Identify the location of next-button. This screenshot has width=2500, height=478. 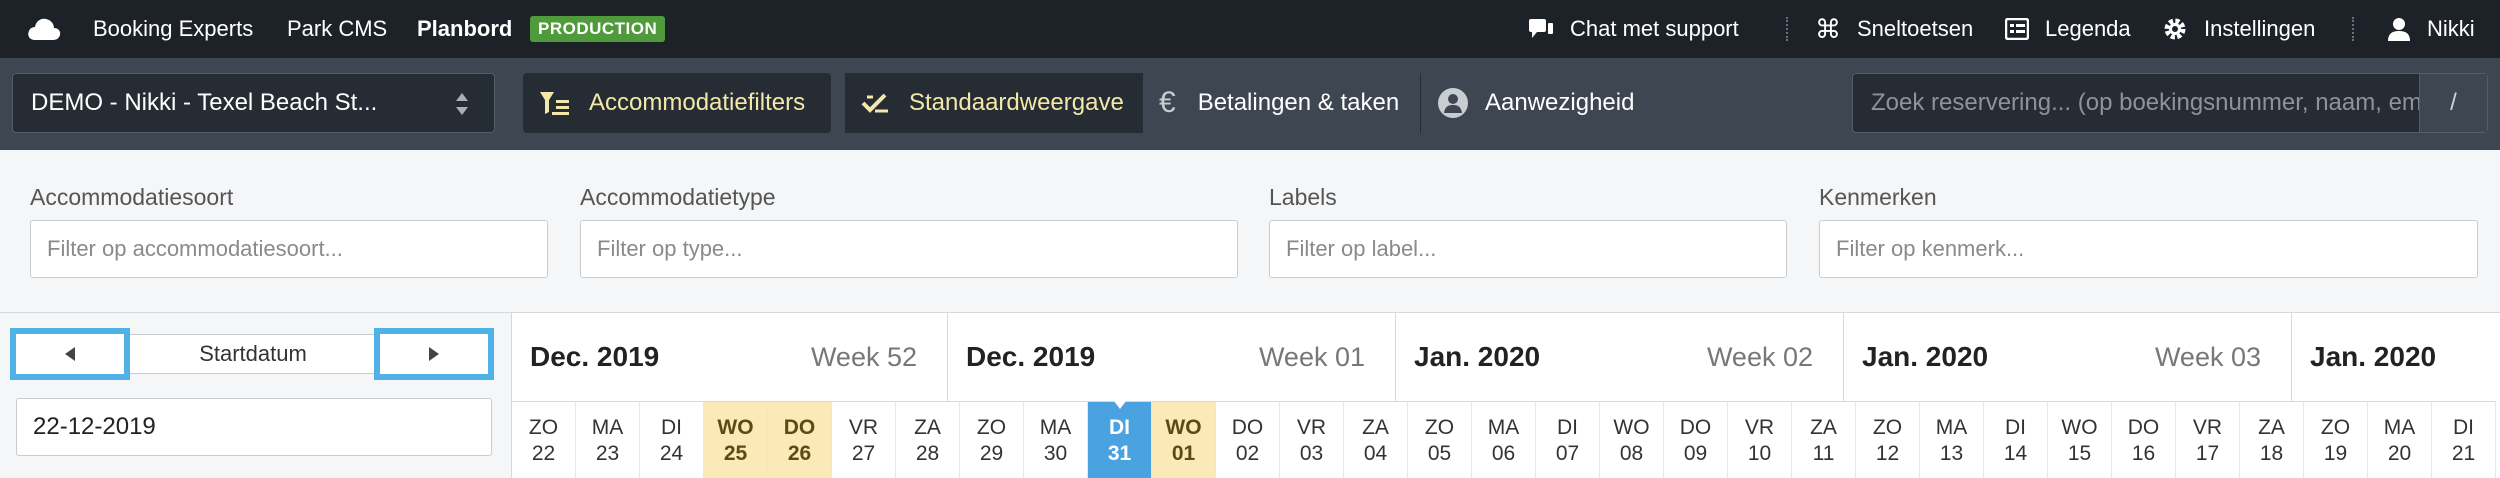
(434, 354).